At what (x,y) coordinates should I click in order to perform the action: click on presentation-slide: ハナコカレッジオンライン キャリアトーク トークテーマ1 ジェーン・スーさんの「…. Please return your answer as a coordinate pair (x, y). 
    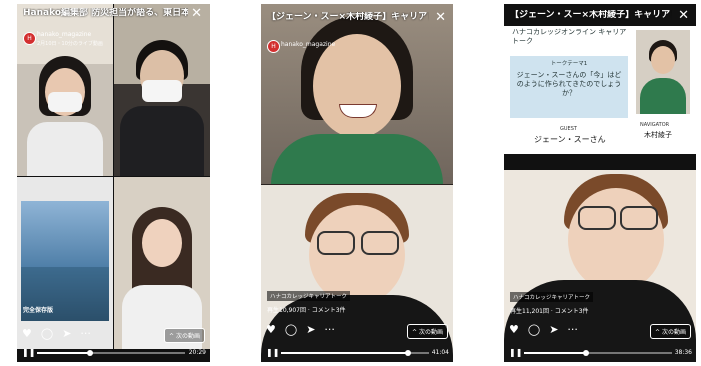
    Looking at the image, I should click on (600, 90).